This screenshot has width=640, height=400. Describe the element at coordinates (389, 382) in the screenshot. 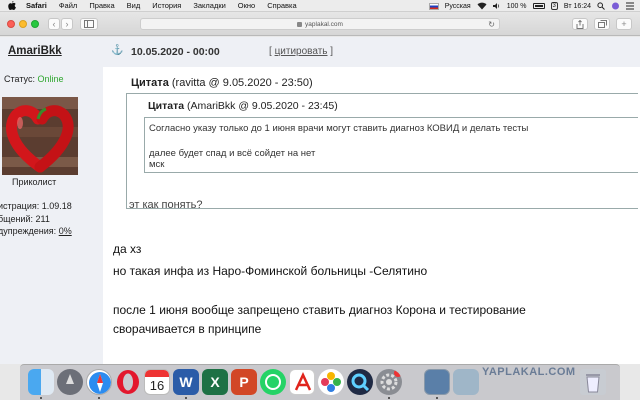

I see `system-preferences-icon` at that location.